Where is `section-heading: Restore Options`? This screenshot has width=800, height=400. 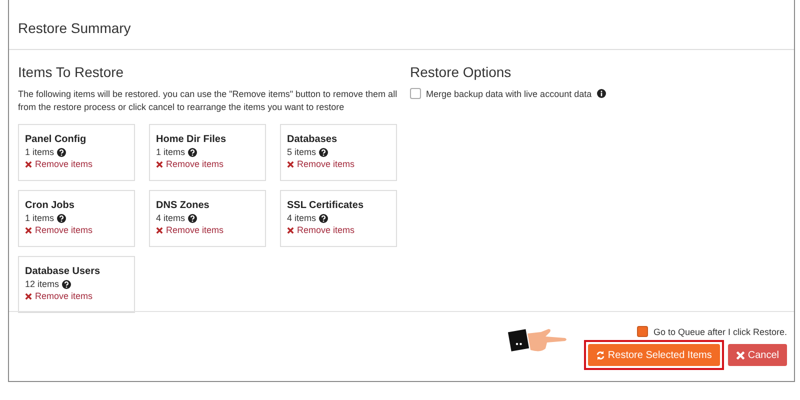
section-heading: Restore Options is located at coordinates (461, 72).